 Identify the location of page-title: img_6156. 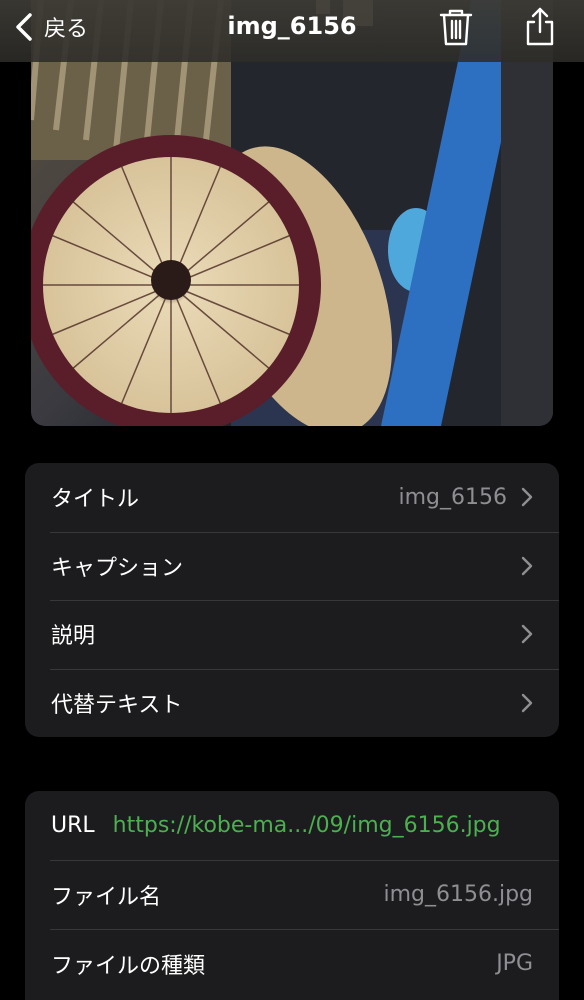
(292, 26).